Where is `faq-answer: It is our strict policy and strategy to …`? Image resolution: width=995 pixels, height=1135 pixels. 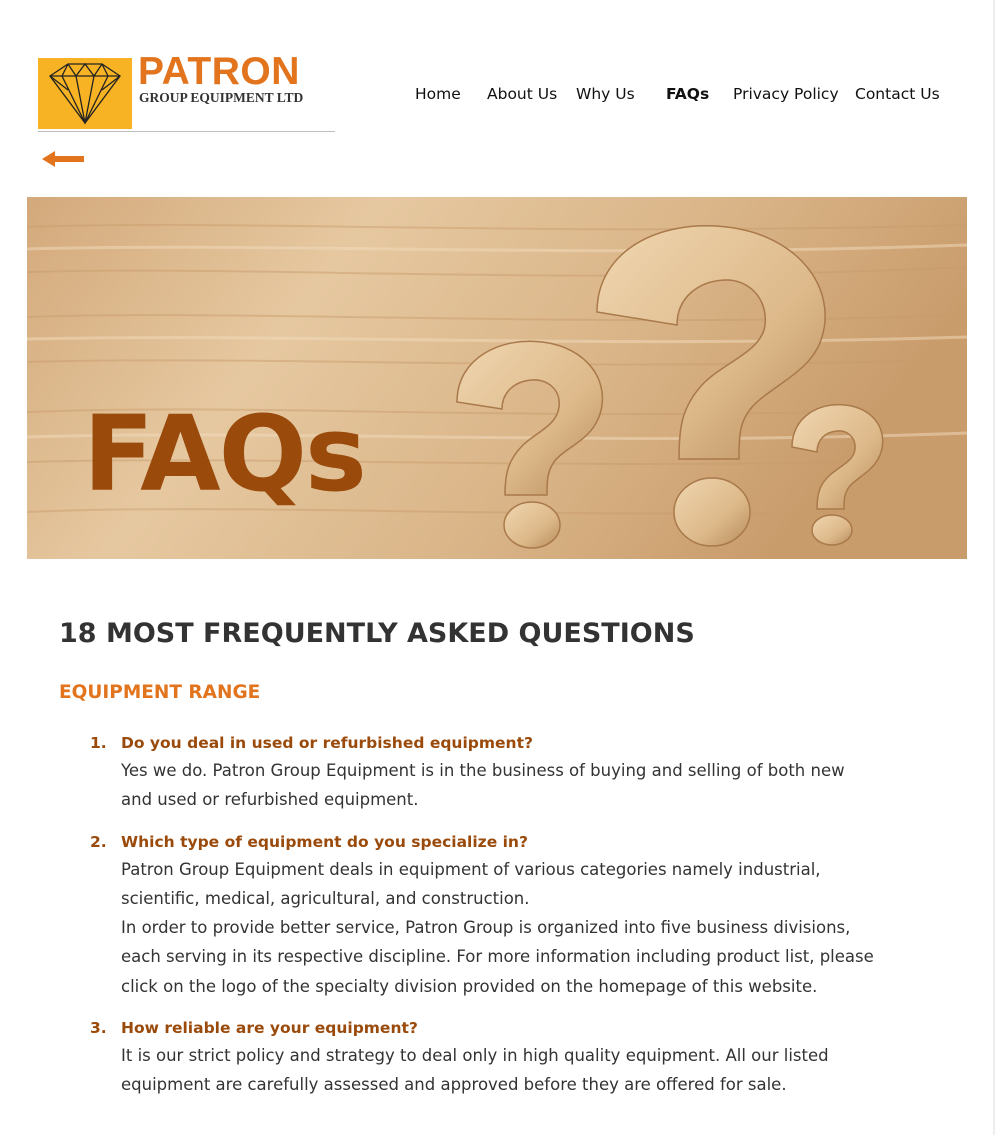
faq-answer: It is our strict policy and strategy to … is located at coordinates (500, 1070).